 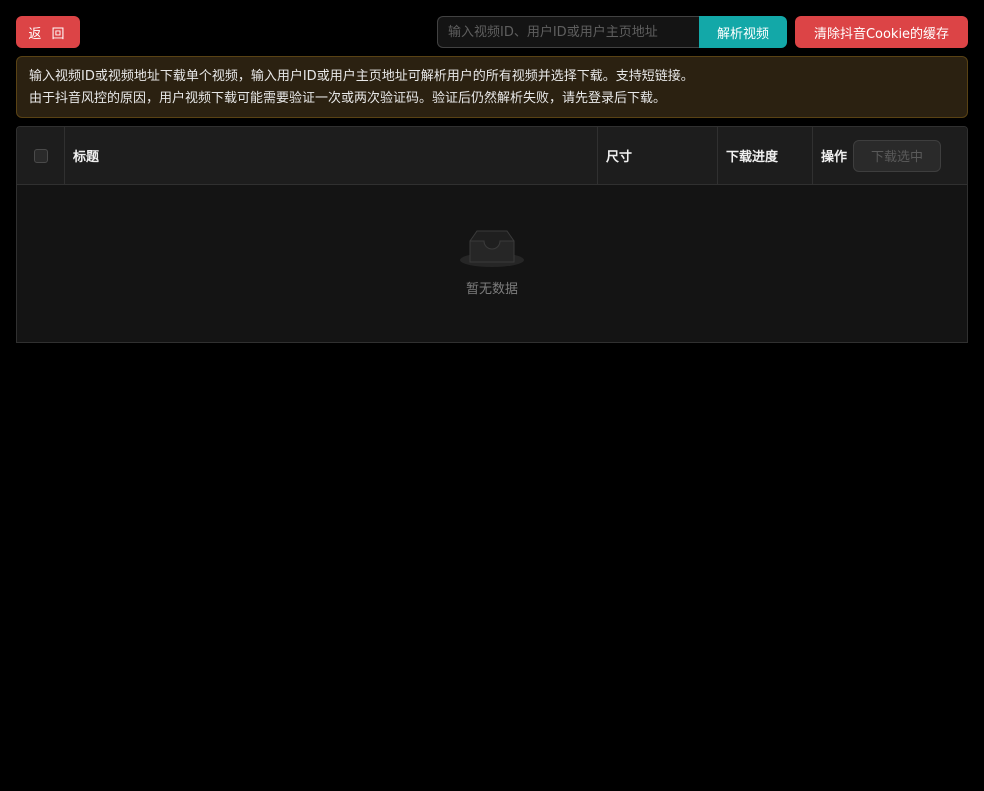 What do you see at coordinates (619, 157) in the screenshot?
I see `column-size-label: 尺寸` at bounding box center [619, 157].